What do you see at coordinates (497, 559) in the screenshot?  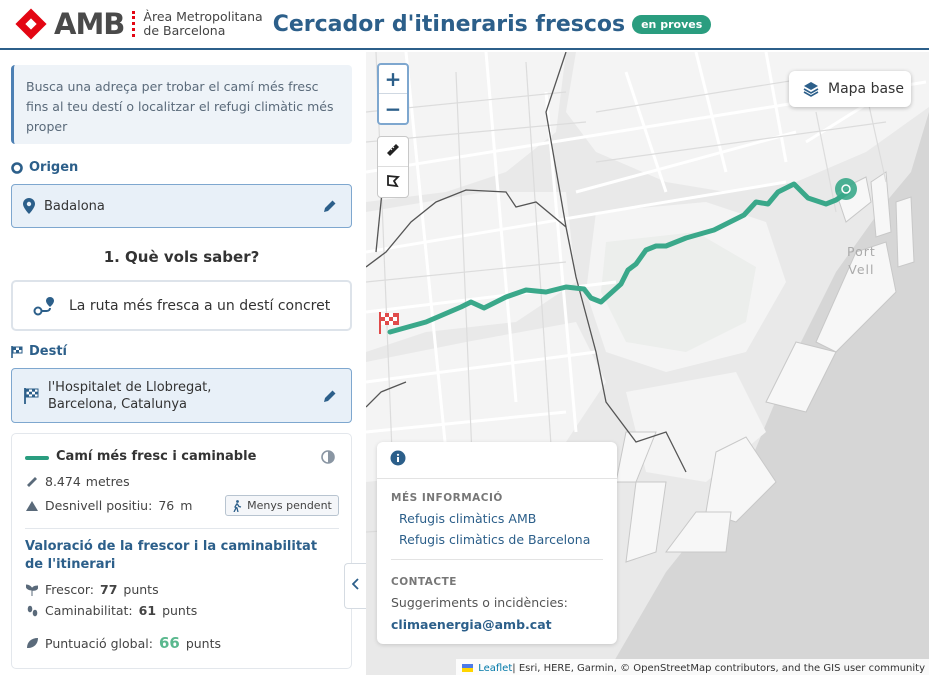 I see `info-panel-divider` at bounding box center [497, 559].